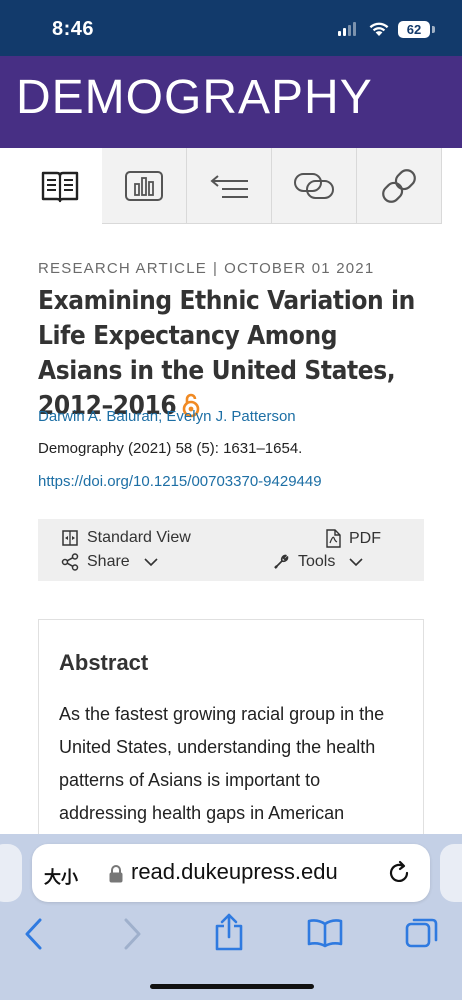 This screenshot has height=1000, width=462. I want to click on journal-banner: DEMOGRAPHY, so click(231, 102).